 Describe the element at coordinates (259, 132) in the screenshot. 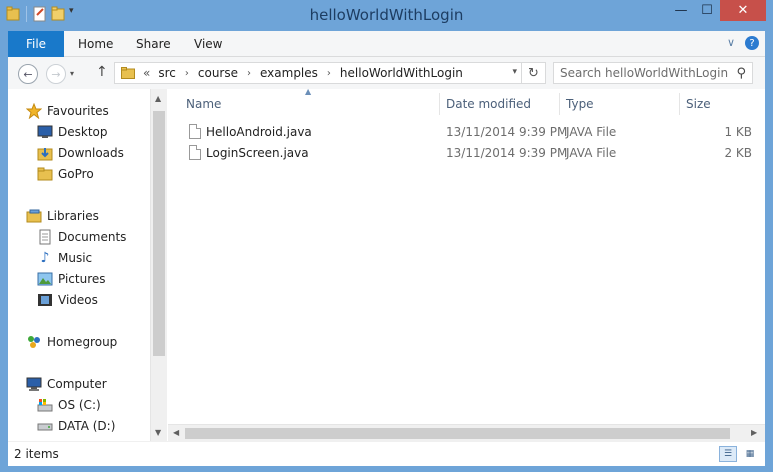

I see `file-name: HelloAndroid.java` at that location.